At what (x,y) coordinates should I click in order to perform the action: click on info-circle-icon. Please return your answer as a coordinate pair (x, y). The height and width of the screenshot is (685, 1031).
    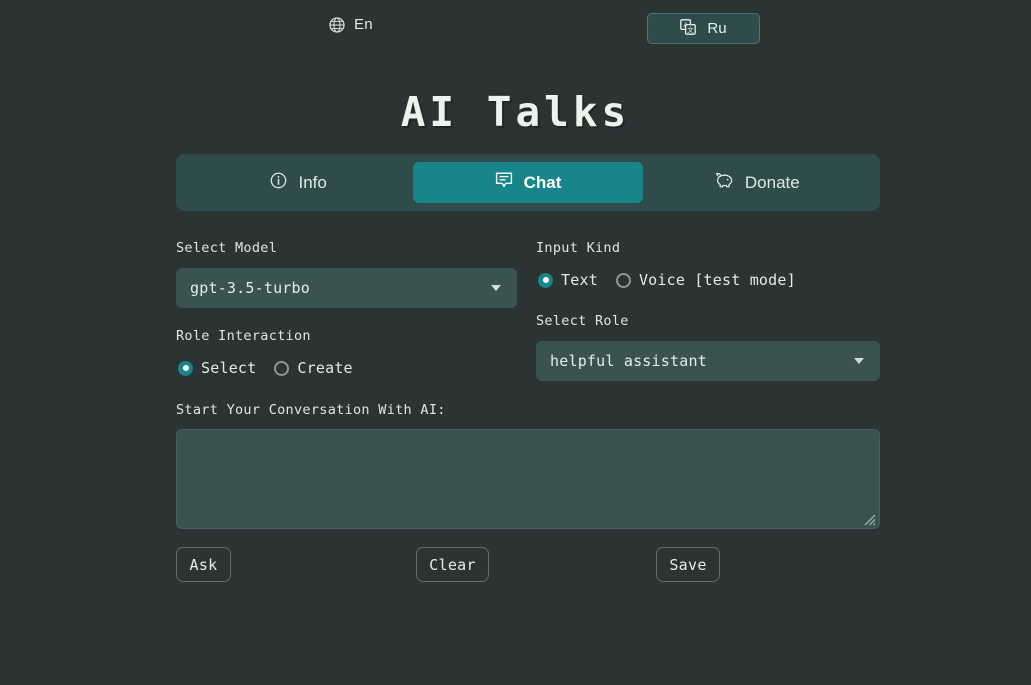
    Looking at the image, I should click on (278, 183).